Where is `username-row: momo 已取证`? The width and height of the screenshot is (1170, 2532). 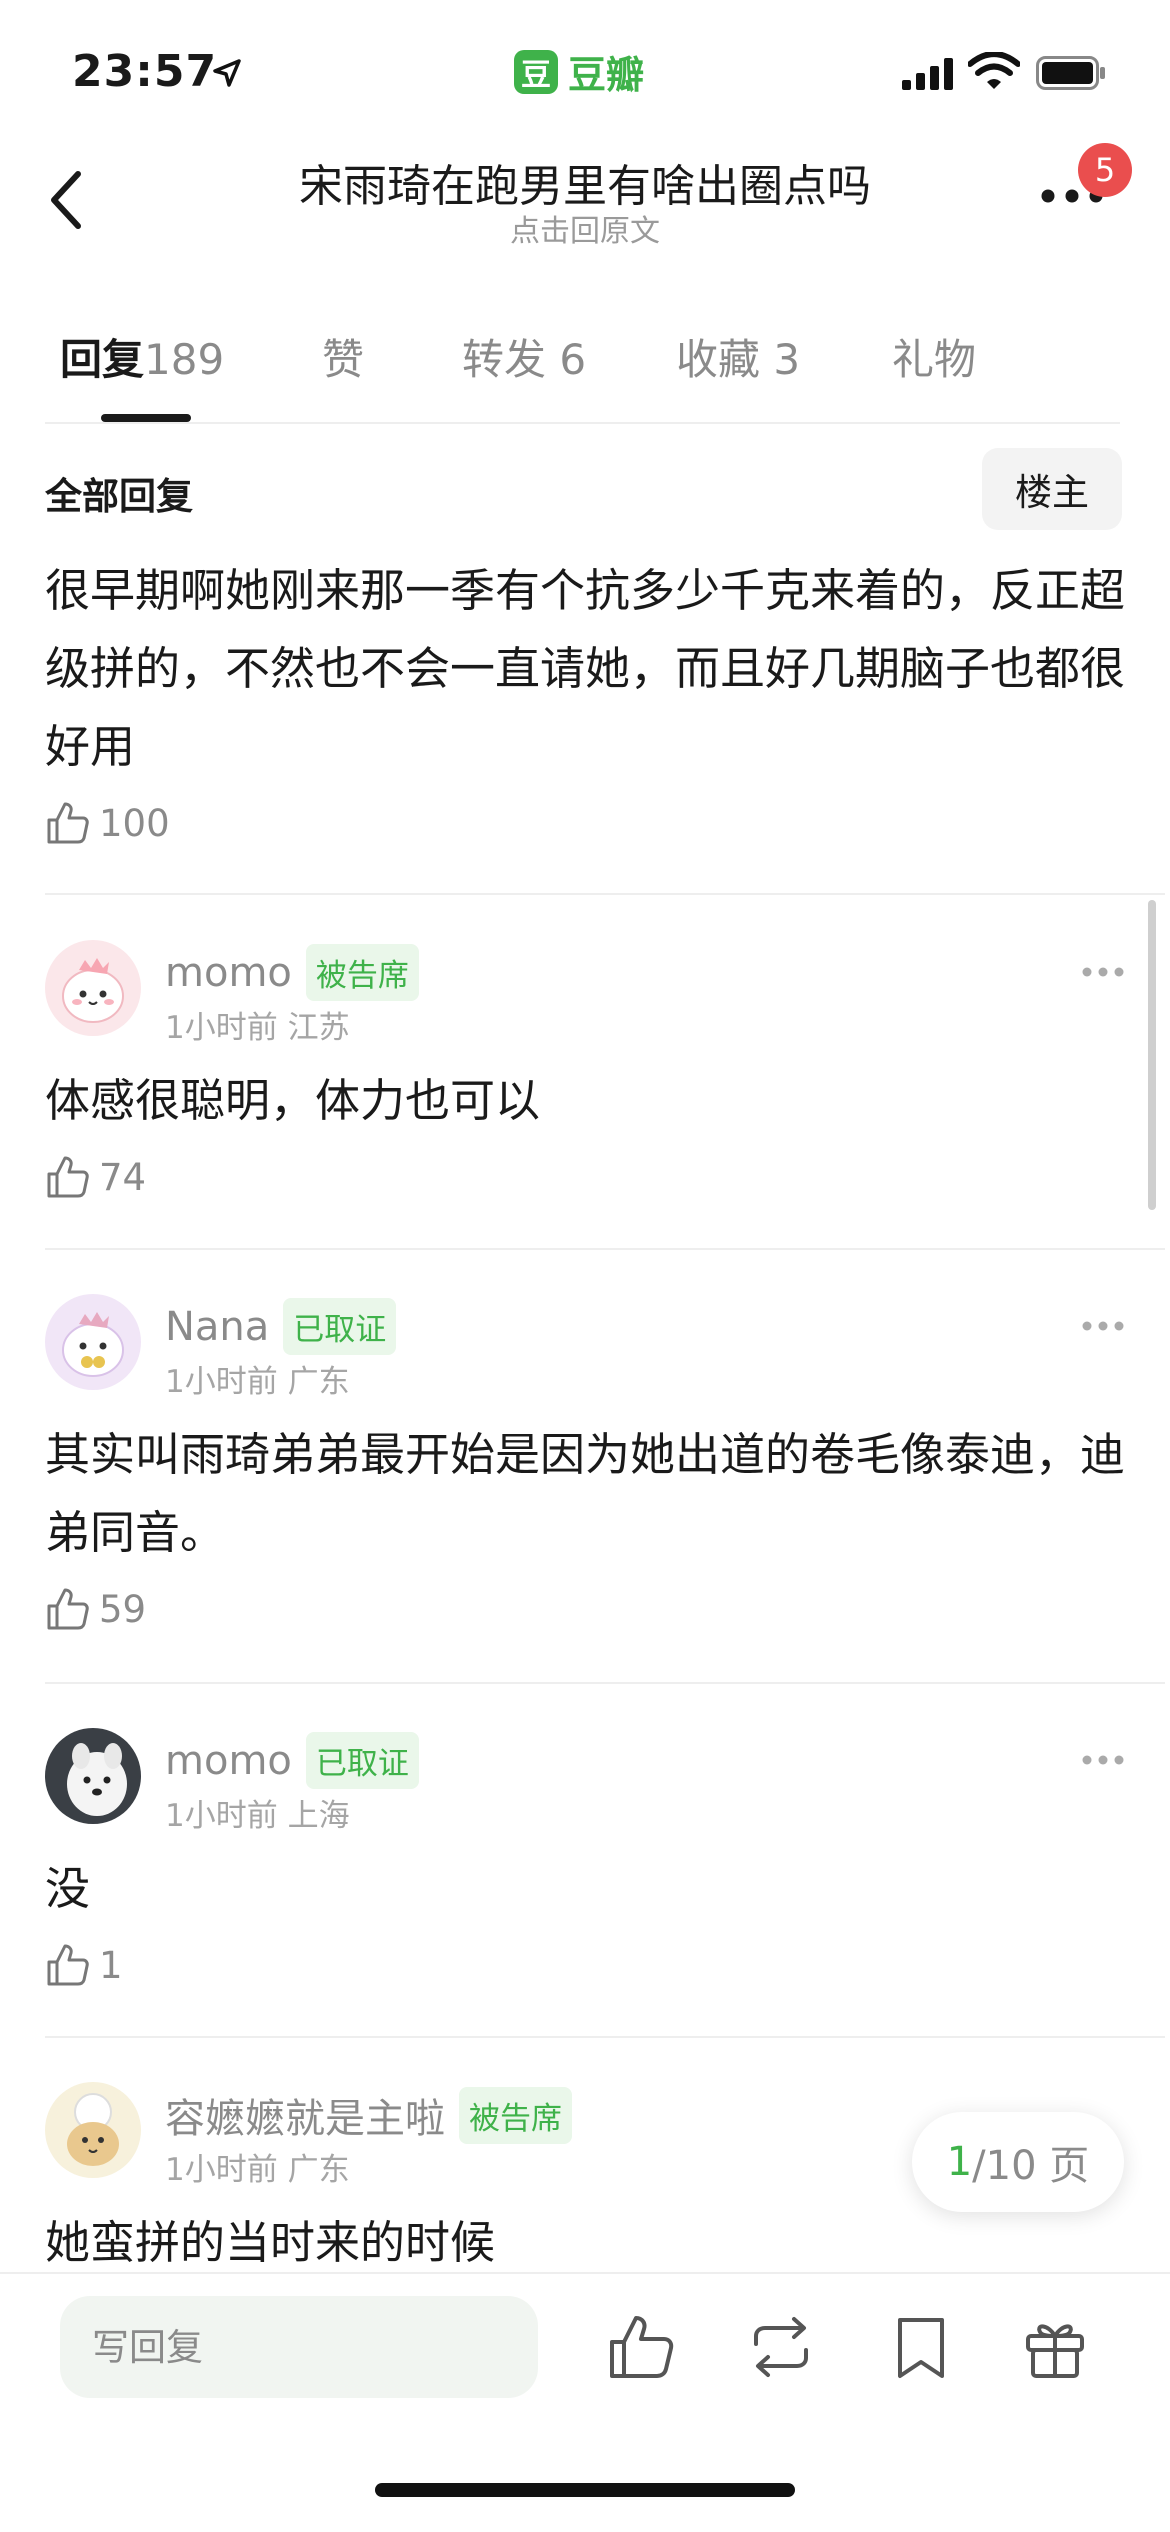 username-row: momo 已取证 is located at coordinates (292, 1760).